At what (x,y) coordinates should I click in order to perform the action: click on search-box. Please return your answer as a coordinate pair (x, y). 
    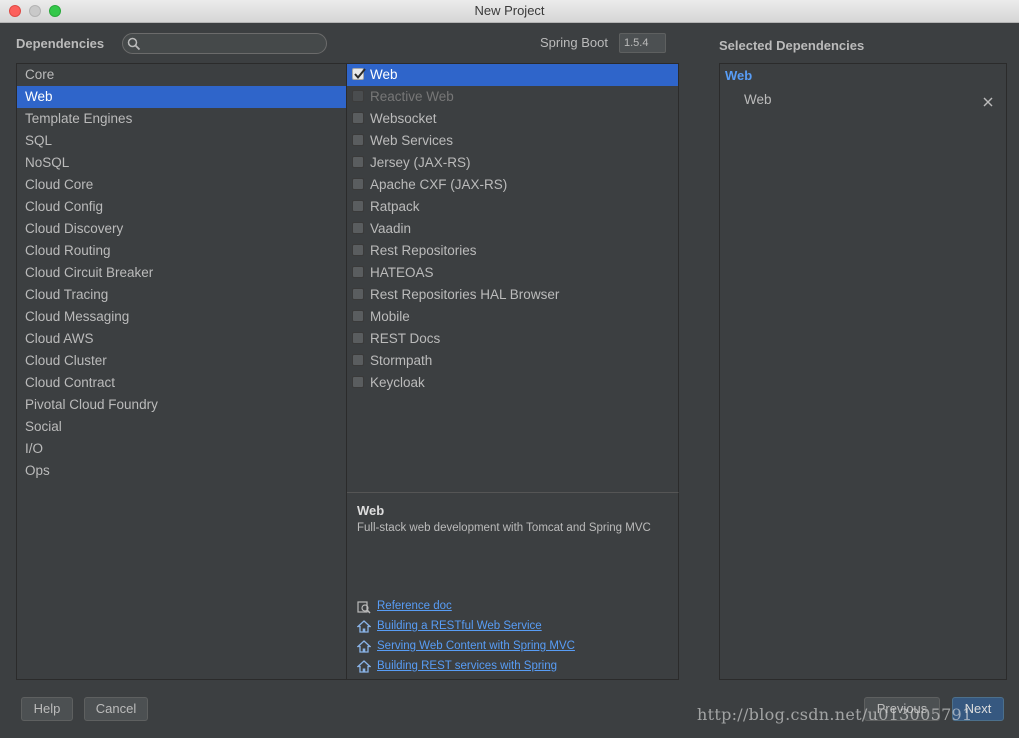
    Looking at the image, I should click on (224, 43).